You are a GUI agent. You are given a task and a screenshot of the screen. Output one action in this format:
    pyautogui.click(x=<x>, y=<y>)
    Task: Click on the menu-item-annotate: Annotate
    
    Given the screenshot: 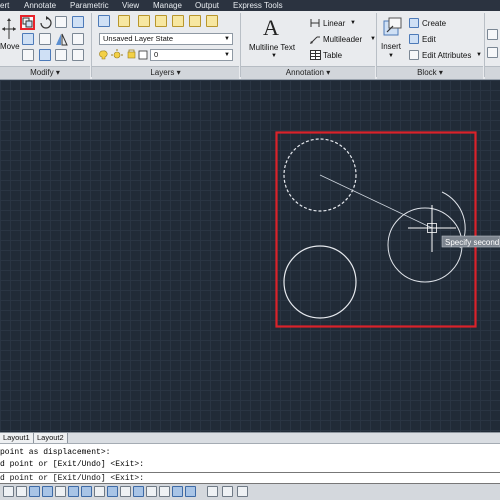 What is the action you would take?
    pyautogui.click(x=40, y=5)
    